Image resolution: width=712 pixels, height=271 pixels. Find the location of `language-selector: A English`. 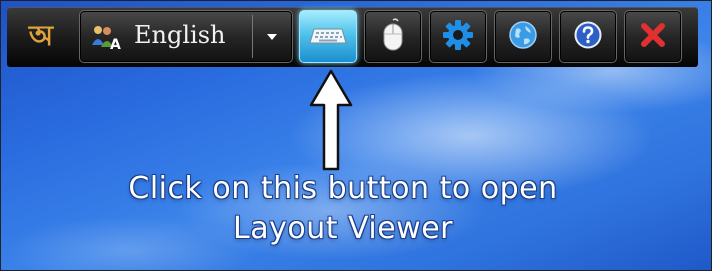

language-selector: A English is located at coordinates (186, 36).